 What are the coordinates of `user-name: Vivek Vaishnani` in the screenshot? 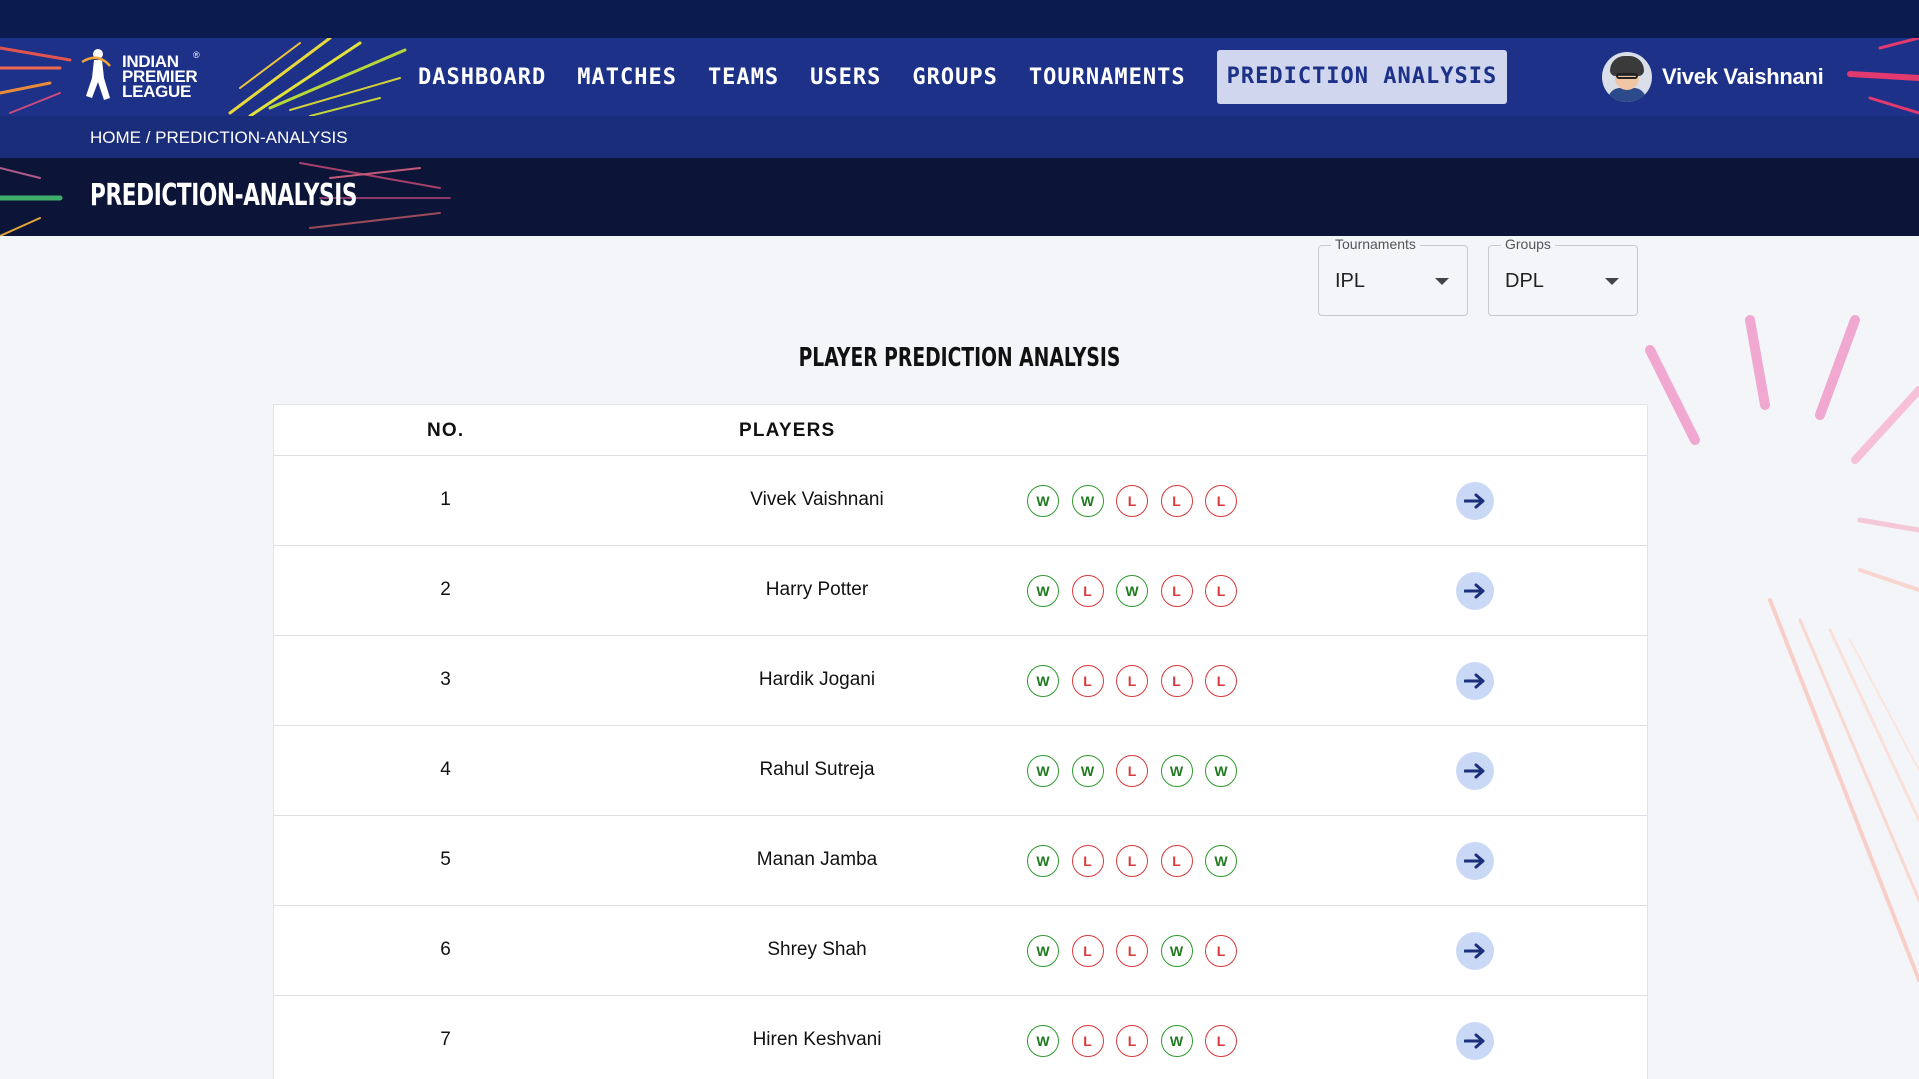 It's located at (1743, 77).